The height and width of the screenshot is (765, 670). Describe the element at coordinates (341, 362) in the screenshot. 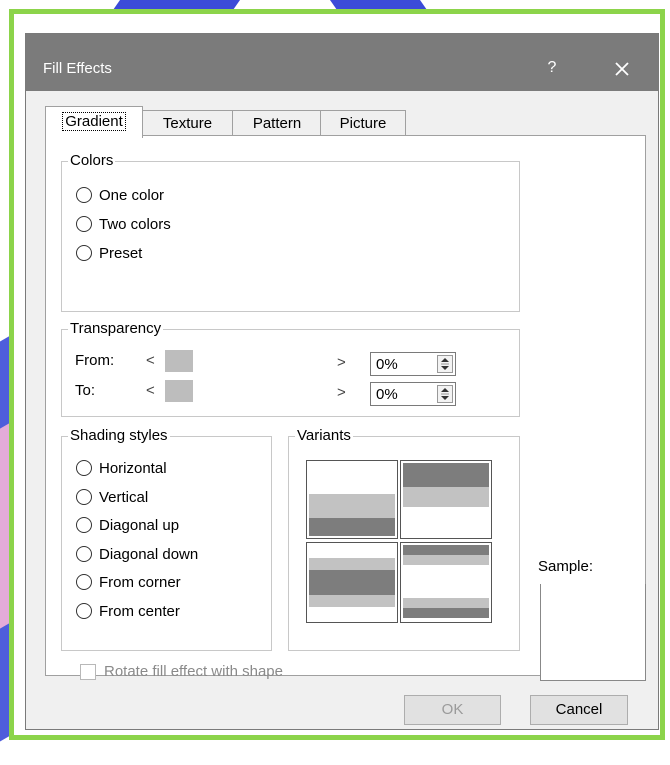

I see `from-right-arrow: >` at that location.